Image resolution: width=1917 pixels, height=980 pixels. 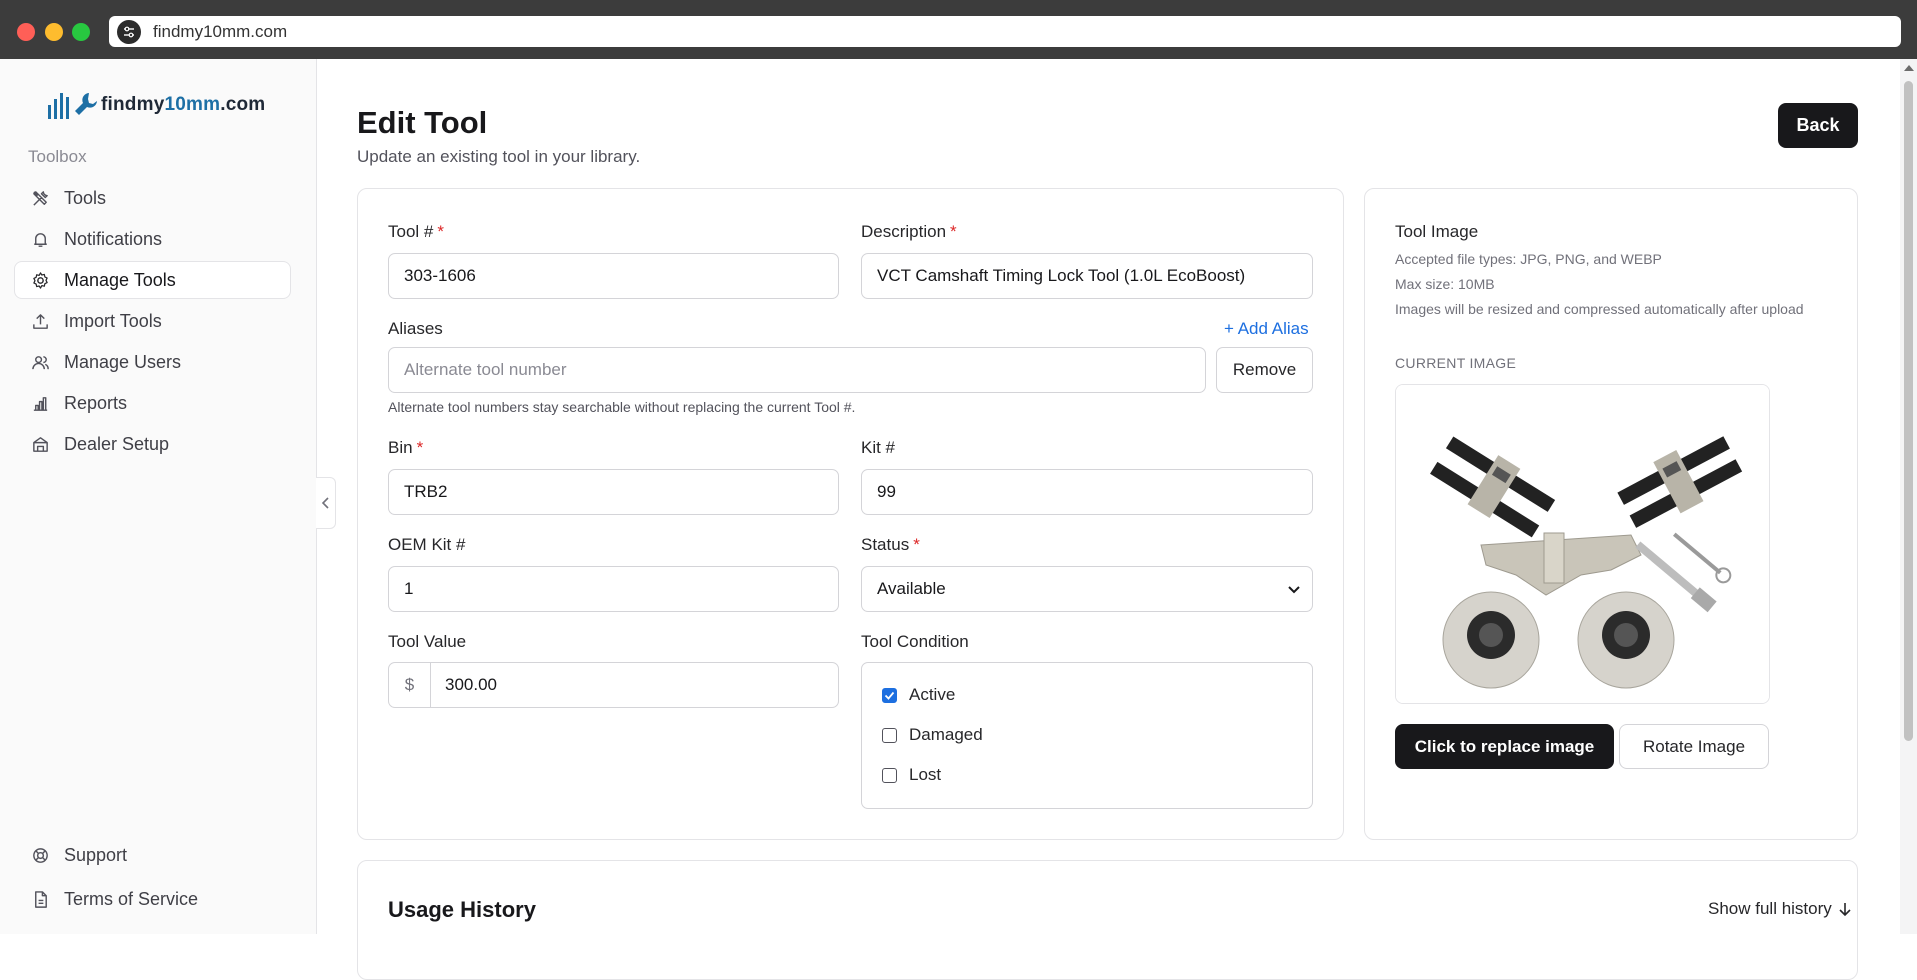 I want to click on condition-option-active: Active, so click(x=918, y=695).